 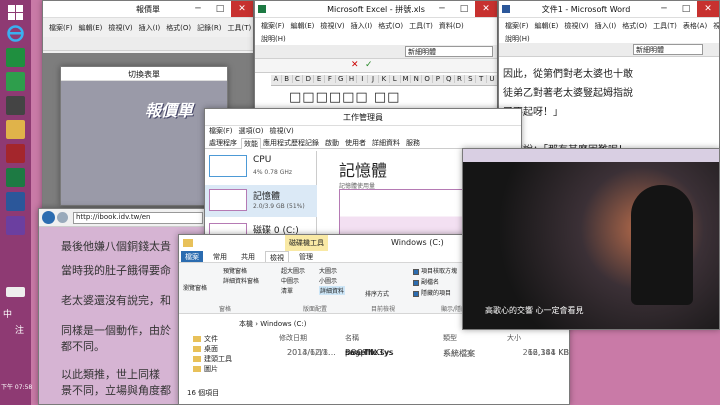 I want to click on back-button, so click(x=48, y=217).